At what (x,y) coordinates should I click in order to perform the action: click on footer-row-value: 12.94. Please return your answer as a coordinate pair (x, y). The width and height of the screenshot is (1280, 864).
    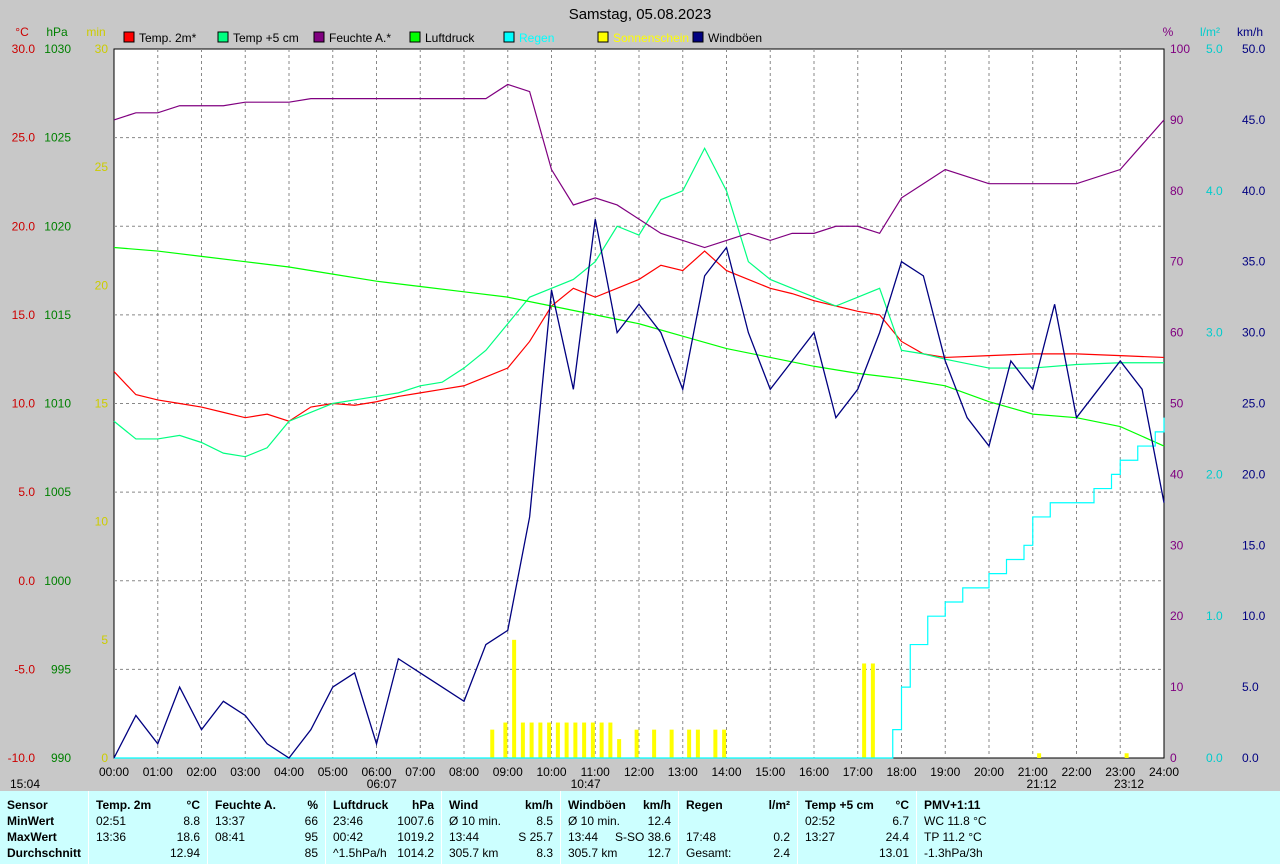
    Looking at the image, I should click on (184, 853).